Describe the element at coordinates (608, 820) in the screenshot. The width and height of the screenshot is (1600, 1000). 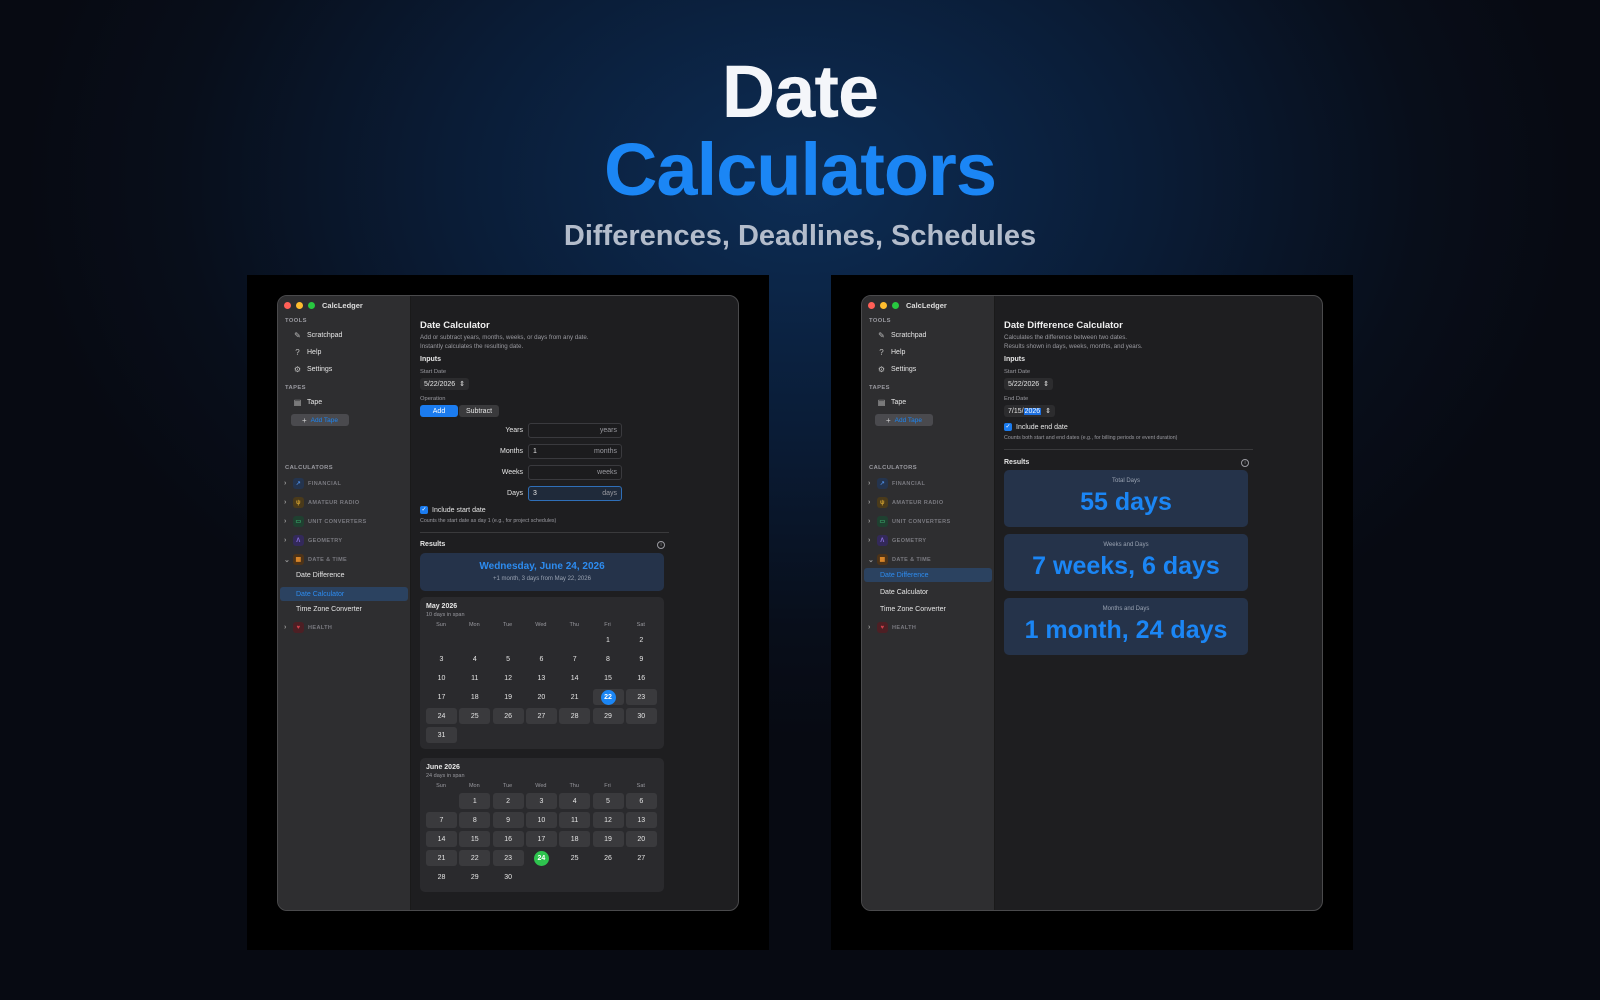
I see `calendar-day: 12` at that location.